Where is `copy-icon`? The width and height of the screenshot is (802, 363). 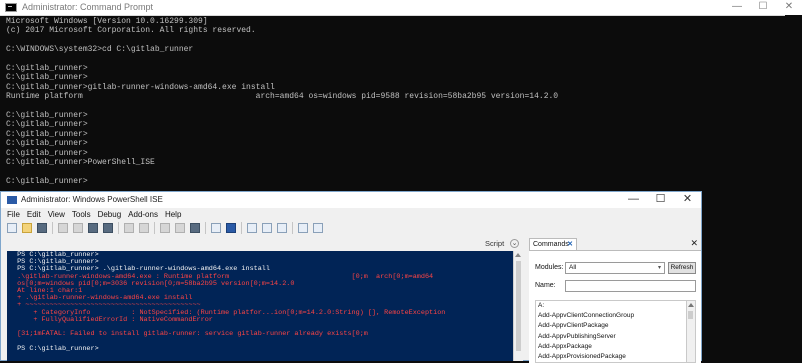 copy-icon is located at coordinates (78, 228).